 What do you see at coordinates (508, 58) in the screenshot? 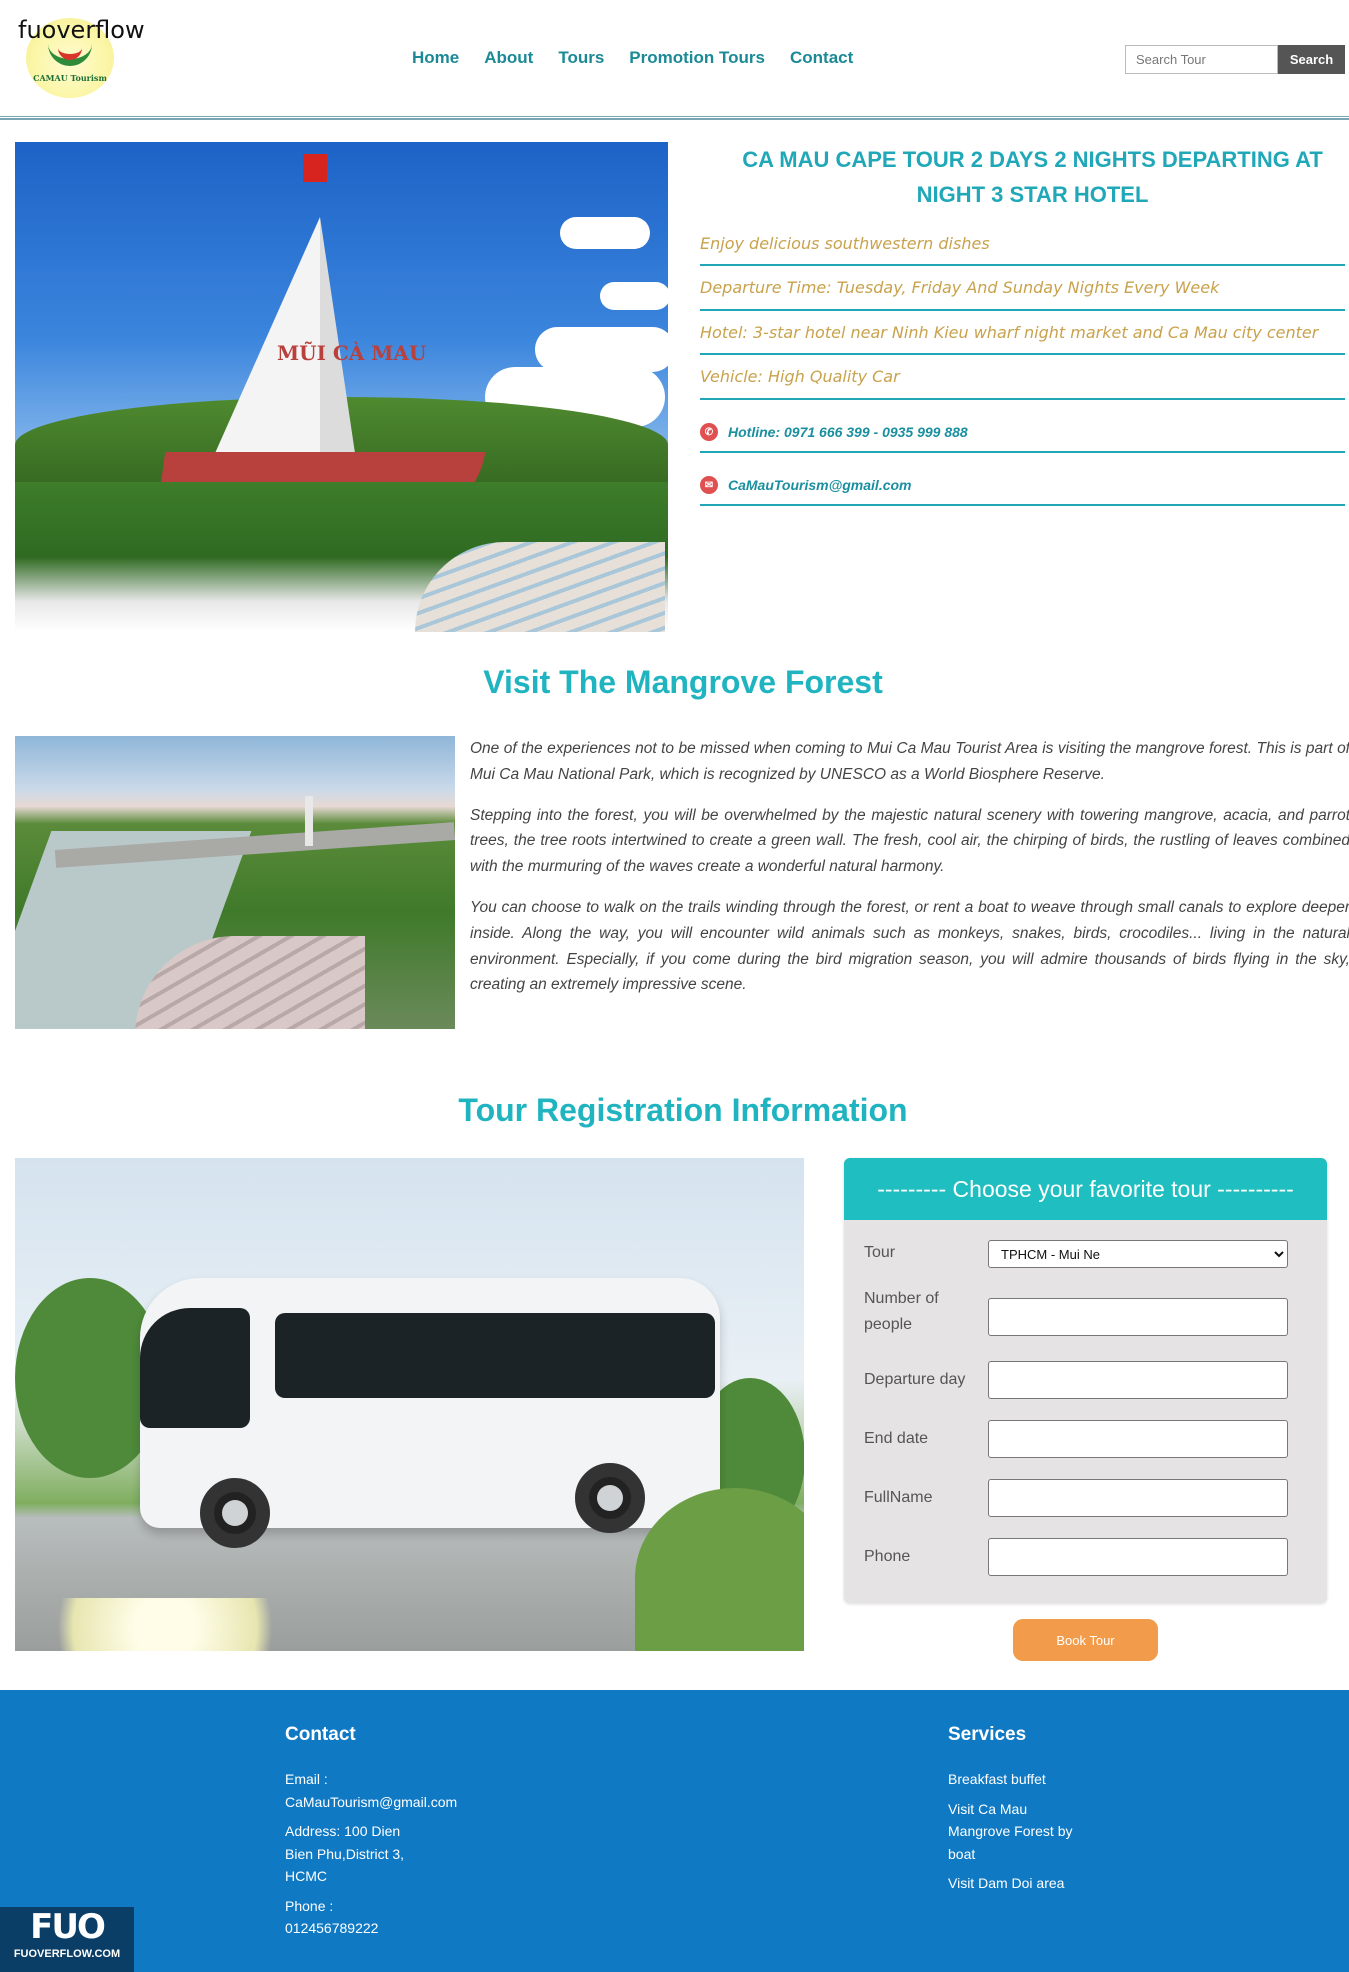
I see `nav-about: About` at bounding box center [508, 58].